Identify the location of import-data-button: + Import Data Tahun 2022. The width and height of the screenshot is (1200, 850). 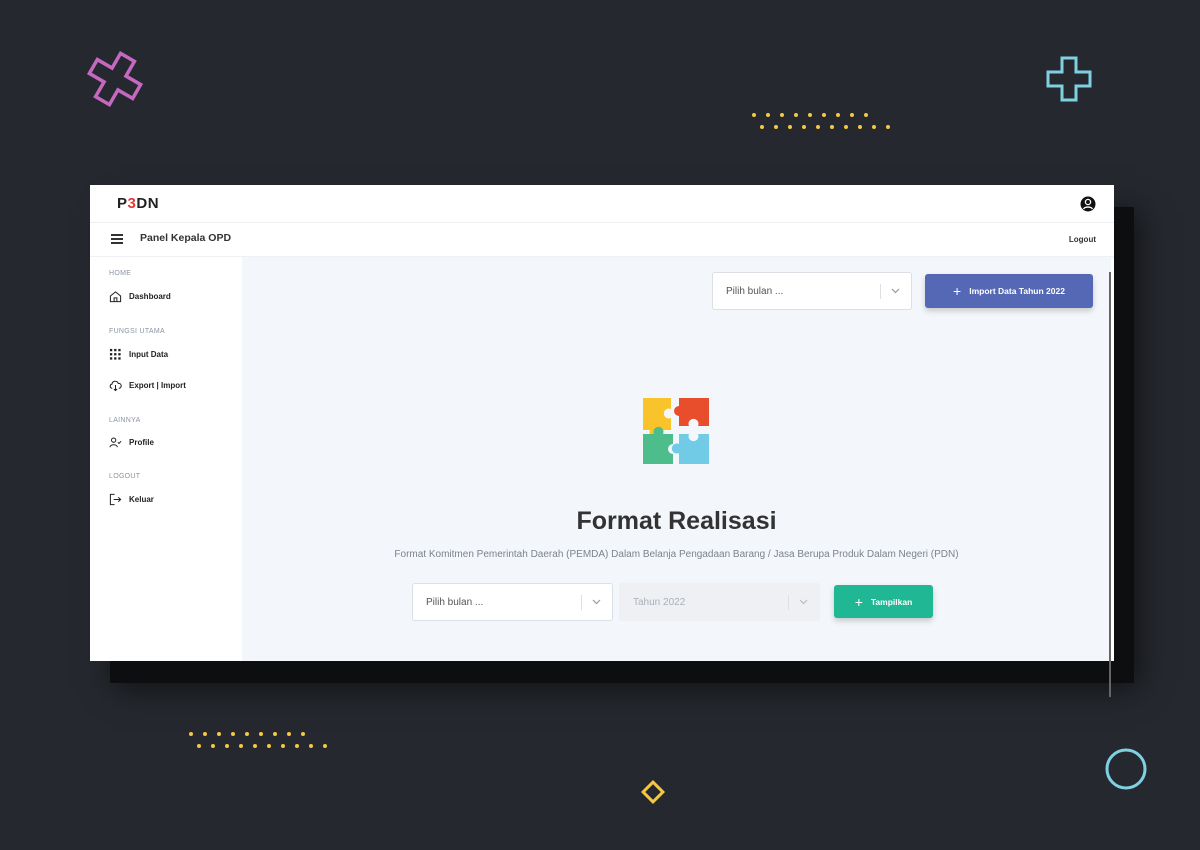
(1009, 291).